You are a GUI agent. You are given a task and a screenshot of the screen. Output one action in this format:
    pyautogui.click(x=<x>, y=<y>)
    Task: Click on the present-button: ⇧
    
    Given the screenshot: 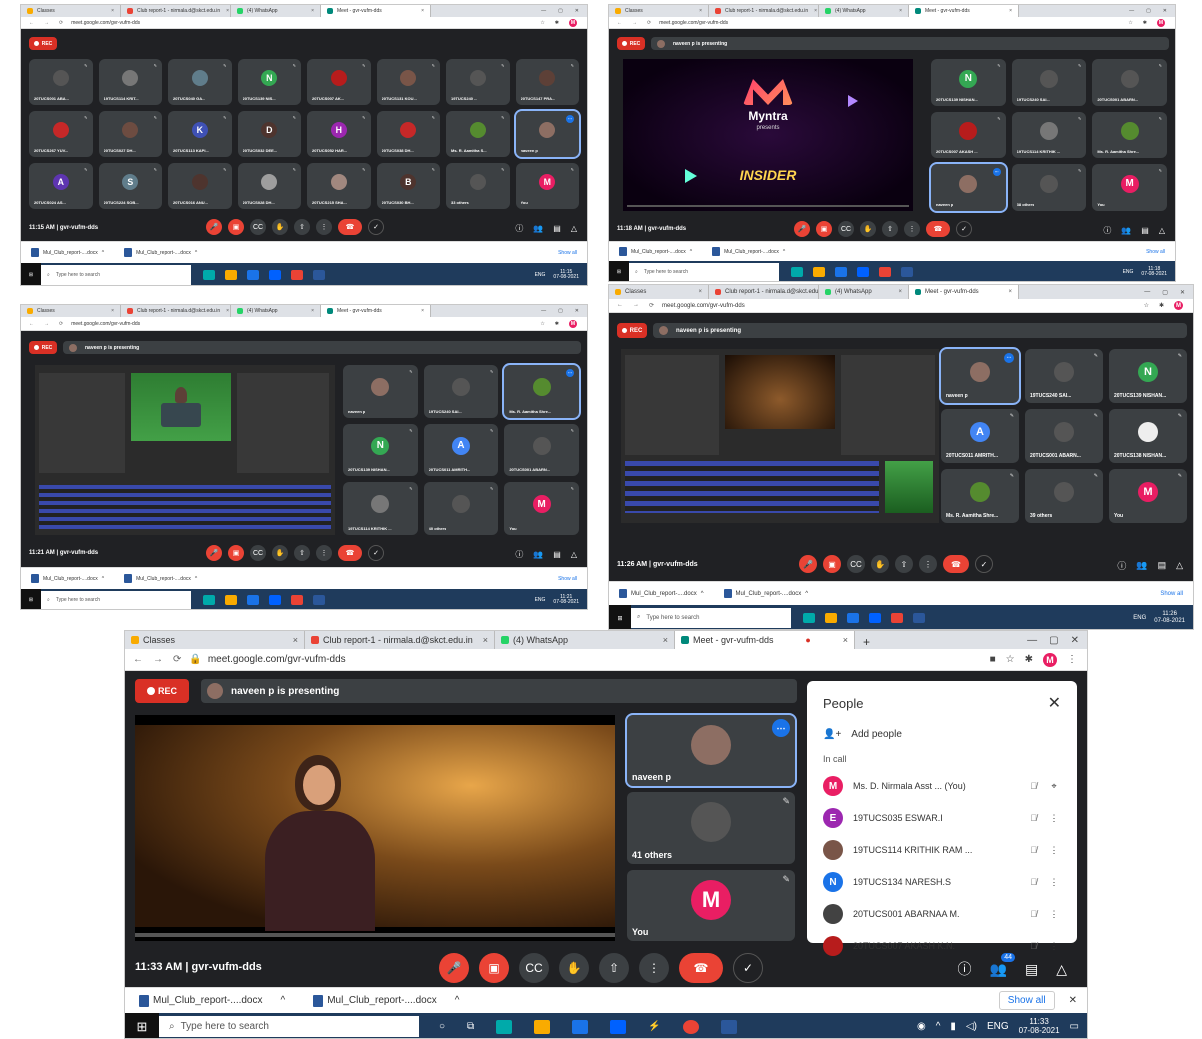 What is the action you would take?
    pyautogui.click(x=904, y=564)
    